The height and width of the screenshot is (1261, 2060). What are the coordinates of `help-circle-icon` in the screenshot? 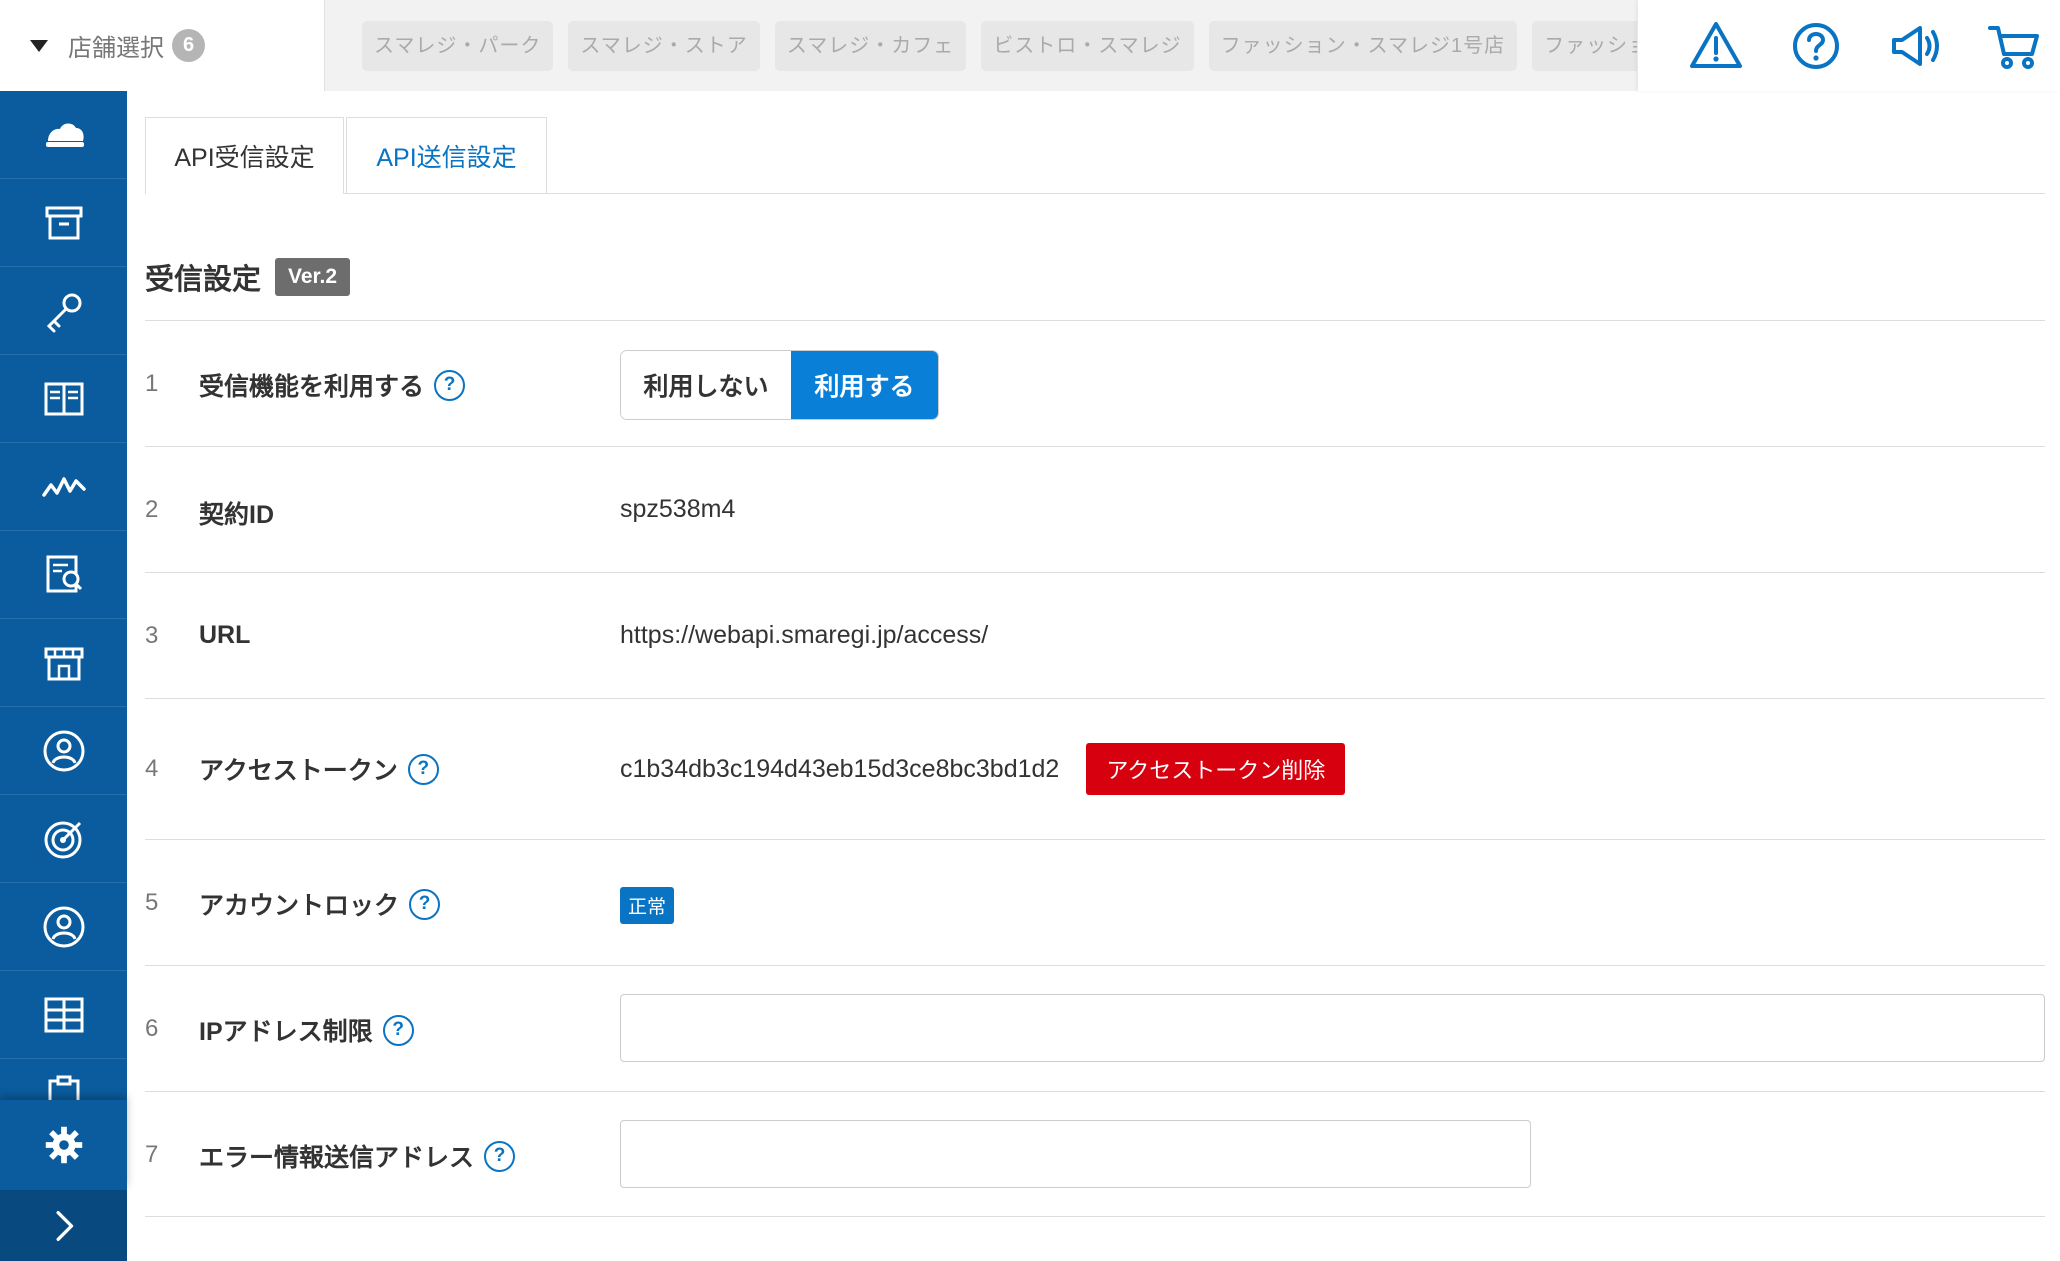 It's located at (1816, 46).